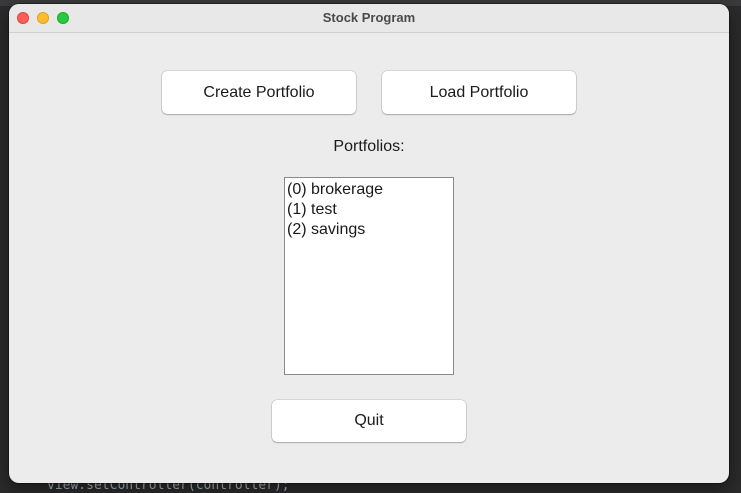 This screenshot has height=493, width=741. I want to click on create-portfolio-button: Create Portfolio, so click(259, 92).